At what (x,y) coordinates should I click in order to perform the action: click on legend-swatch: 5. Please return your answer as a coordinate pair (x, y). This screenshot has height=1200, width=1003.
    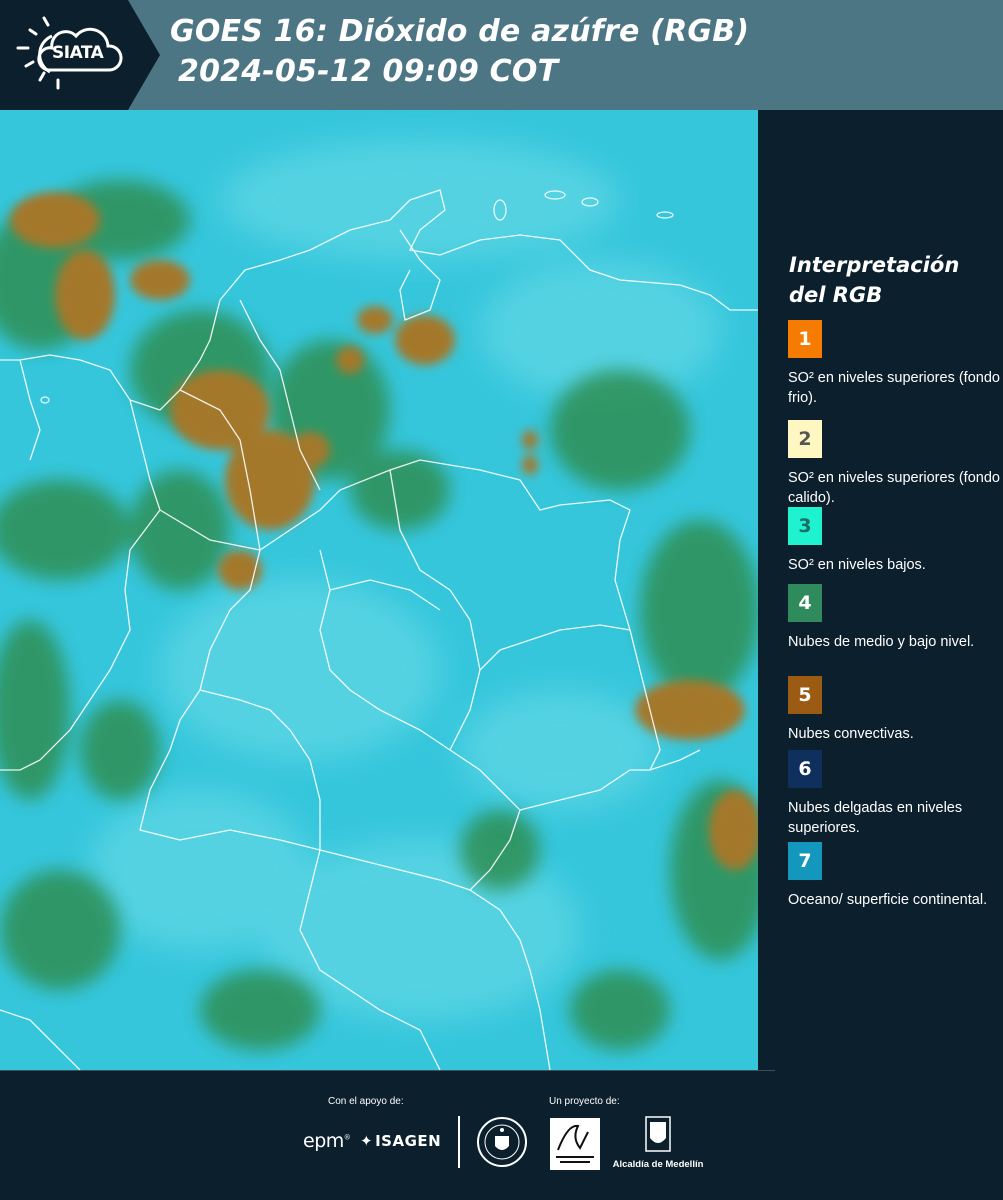
    Looking at the image, I should click on (805, 695).